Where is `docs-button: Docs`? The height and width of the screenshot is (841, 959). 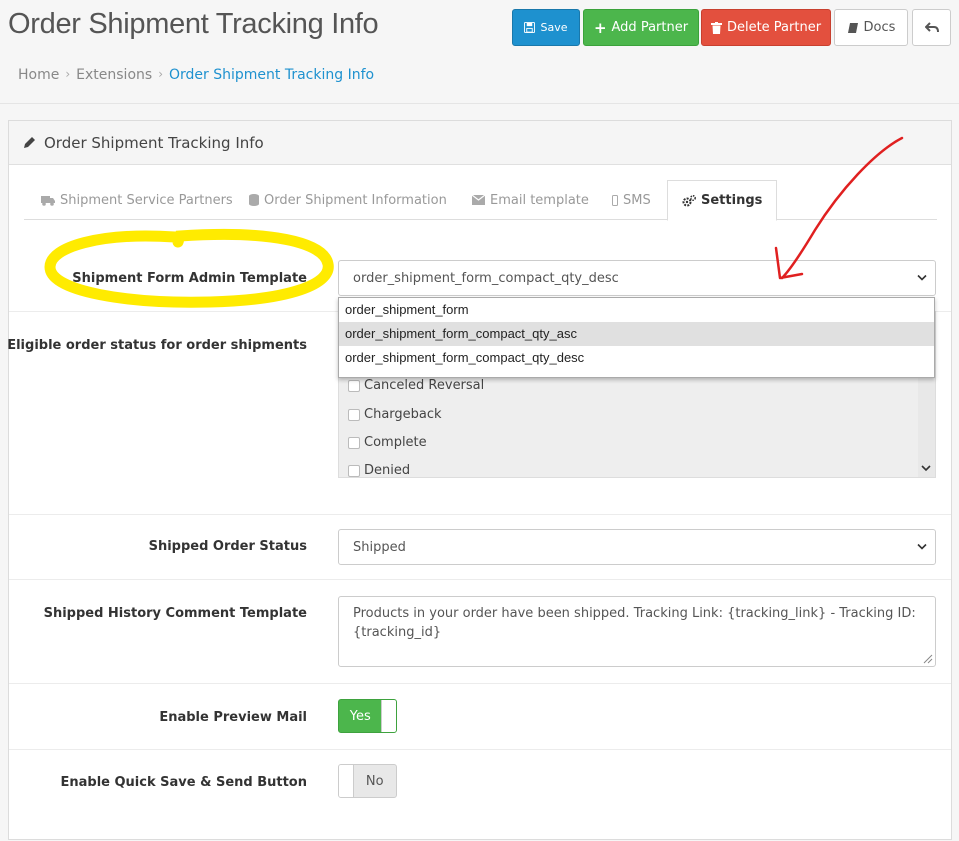 docs-button: Docs is located at coordinates (871, 27).